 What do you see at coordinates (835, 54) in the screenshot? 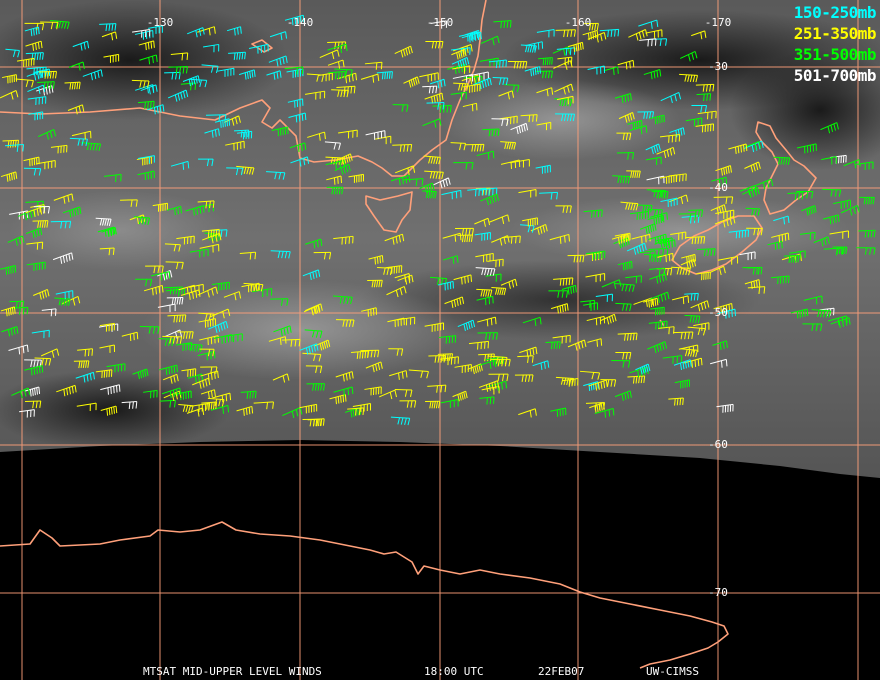
I see `legend-item-351-500mb: 351-500mb` at bounding box center [835, 54].